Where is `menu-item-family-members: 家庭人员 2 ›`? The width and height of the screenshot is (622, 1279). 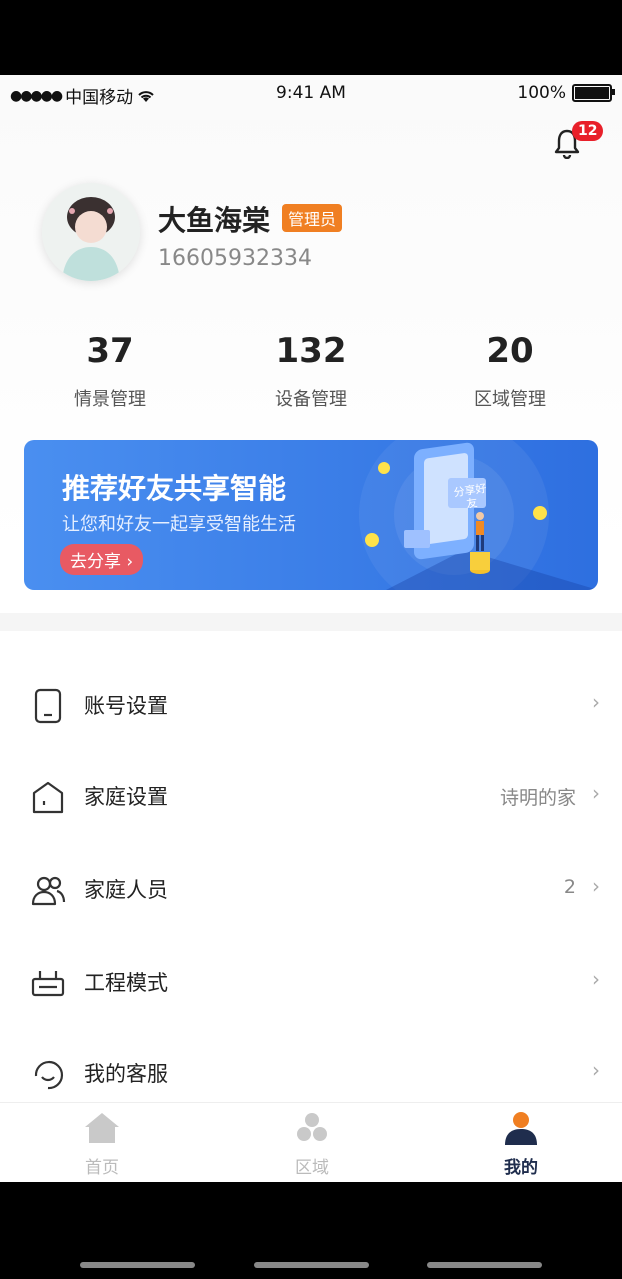 menu-item-family-members: 家庭人员 2 › is located at coordinates (311, 889).